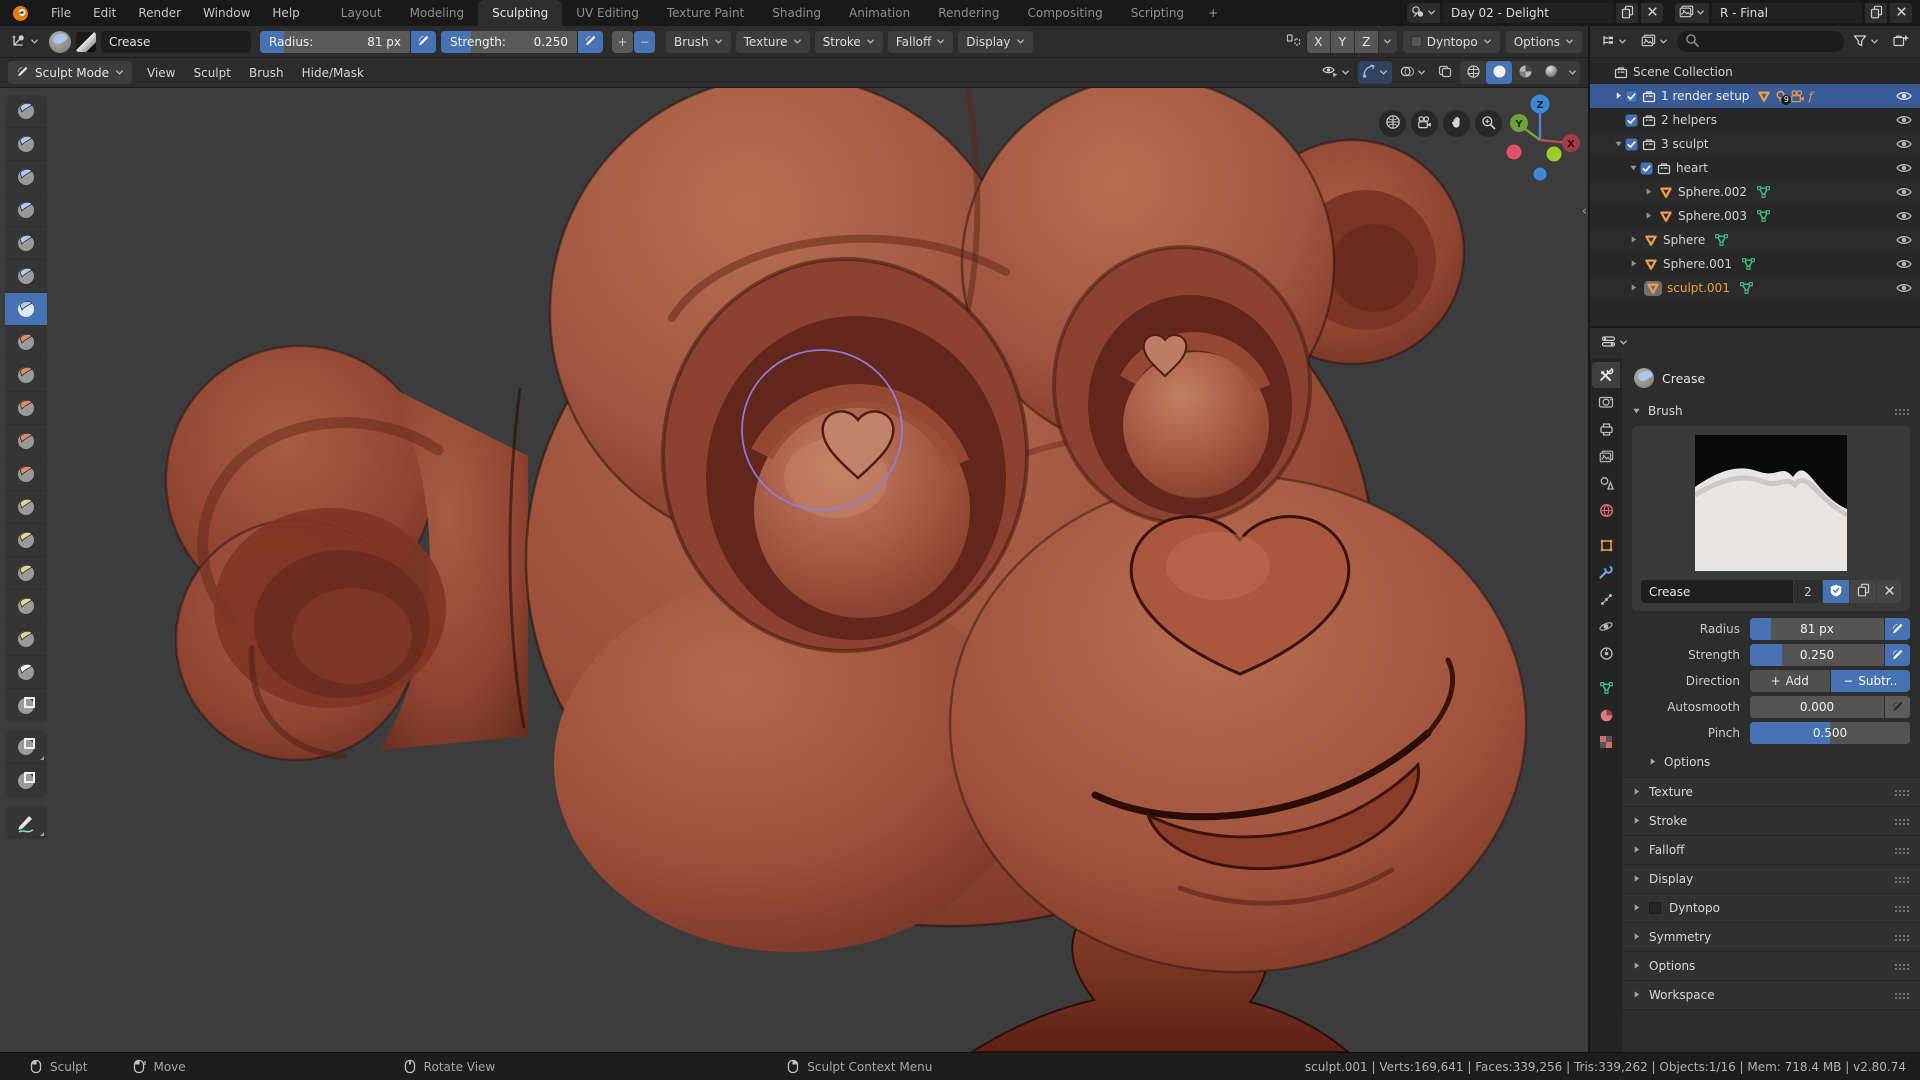 This screenshot has height=1080, width=1920. I want to click on viewlayer-name-field: R - Final, so click(1787, 13).